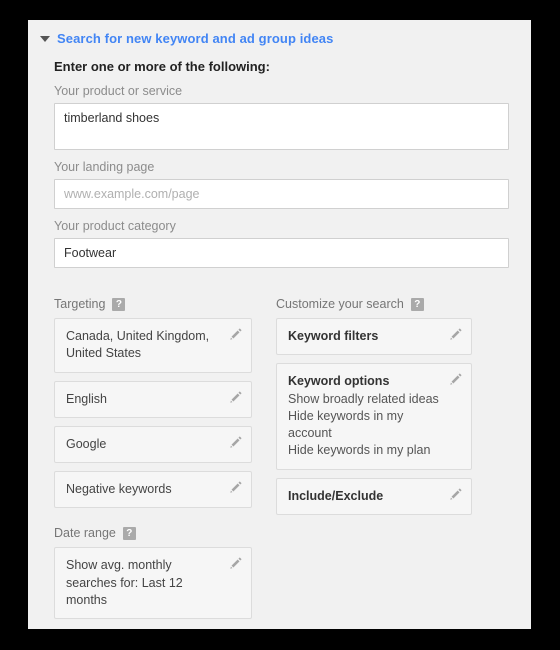 This screenshot has width=560, height=650. Describe the element at coordinates (153, 444) in the screenshot. I see `targeting-card-network: Google` at that location.